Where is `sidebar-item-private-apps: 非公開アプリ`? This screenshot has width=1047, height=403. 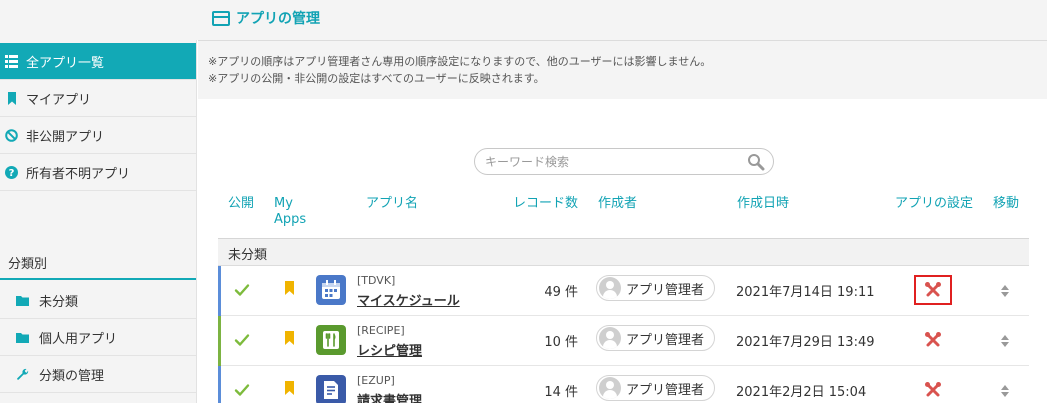
sidebar-item-private-apps: 非公開アプリ is located at coordinates (98, 135).